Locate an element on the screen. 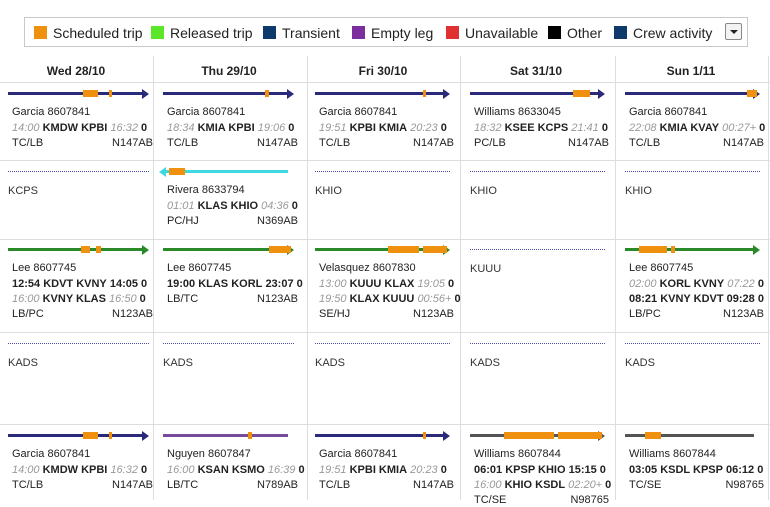  crew-codes: TC/SE is located at coordinates (490, 500).